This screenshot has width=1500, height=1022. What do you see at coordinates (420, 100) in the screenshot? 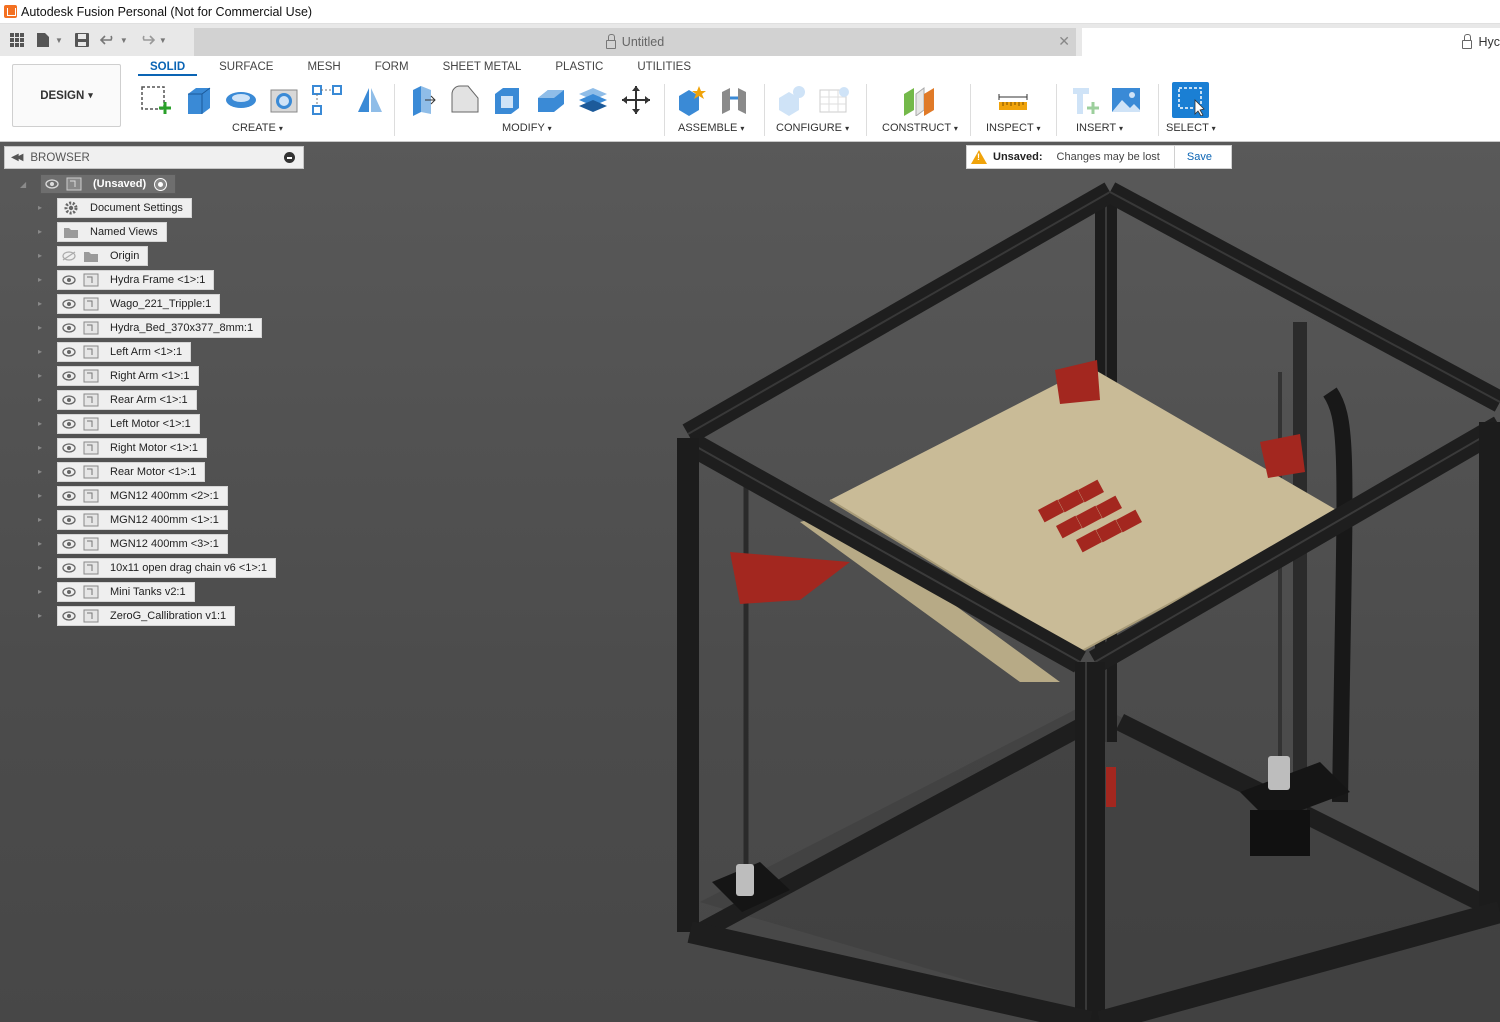
I see `press-pull-icon` at bounding box center [420, 100].